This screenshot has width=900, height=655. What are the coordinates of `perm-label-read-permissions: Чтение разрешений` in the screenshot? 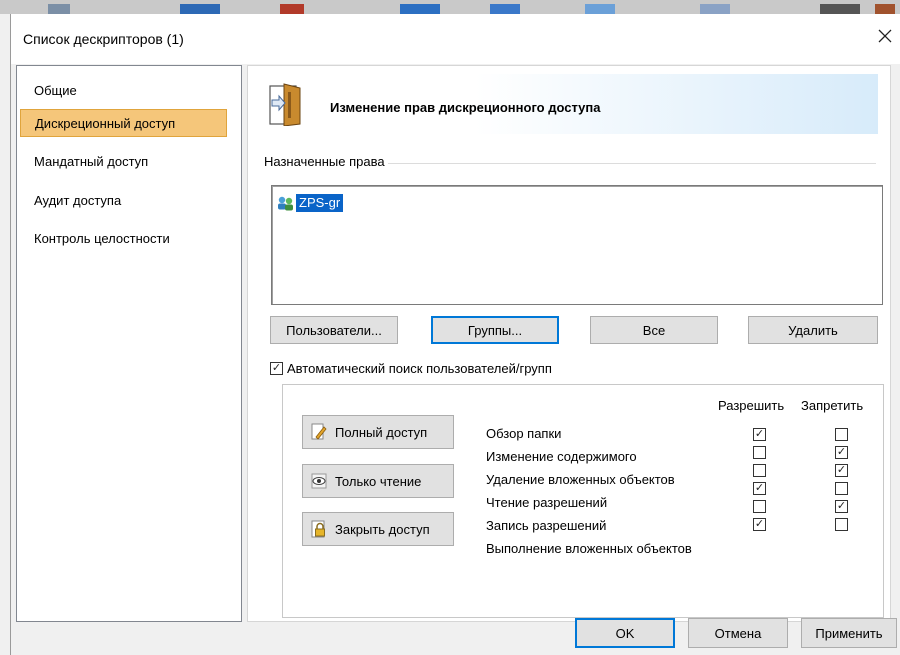 It's located at (547, 502).